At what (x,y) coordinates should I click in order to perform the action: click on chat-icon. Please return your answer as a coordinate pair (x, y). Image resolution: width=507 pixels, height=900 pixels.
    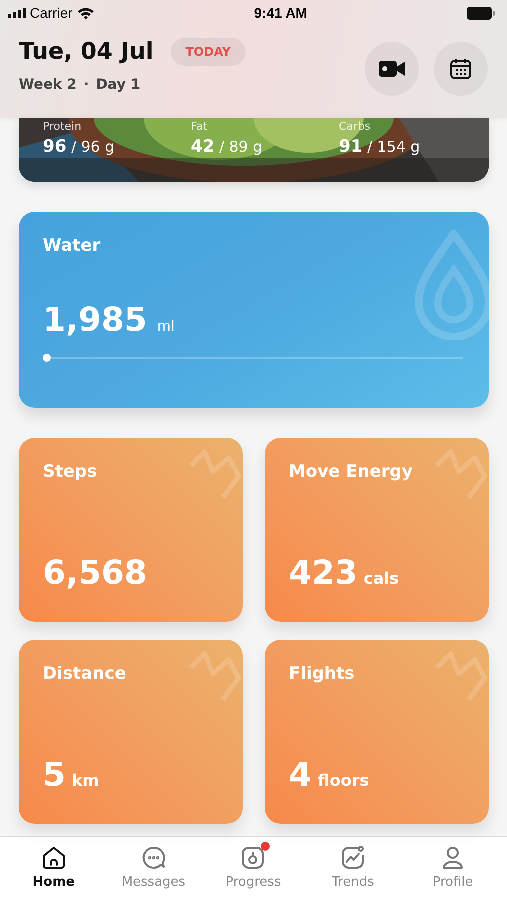
    Looking at the image, I should click on (153, 858).